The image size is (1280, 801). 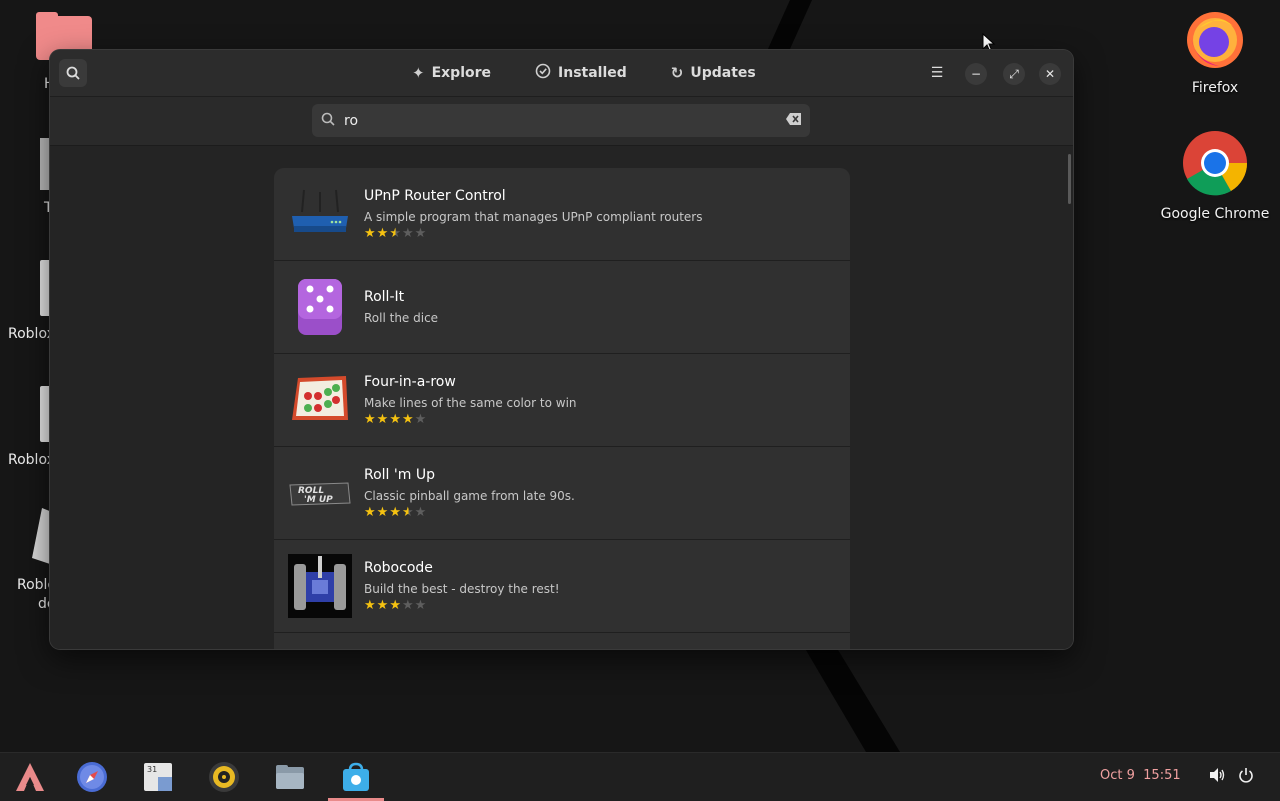 I want to click on tab-explore: ✦ Explore, so click(x=451, y=73).